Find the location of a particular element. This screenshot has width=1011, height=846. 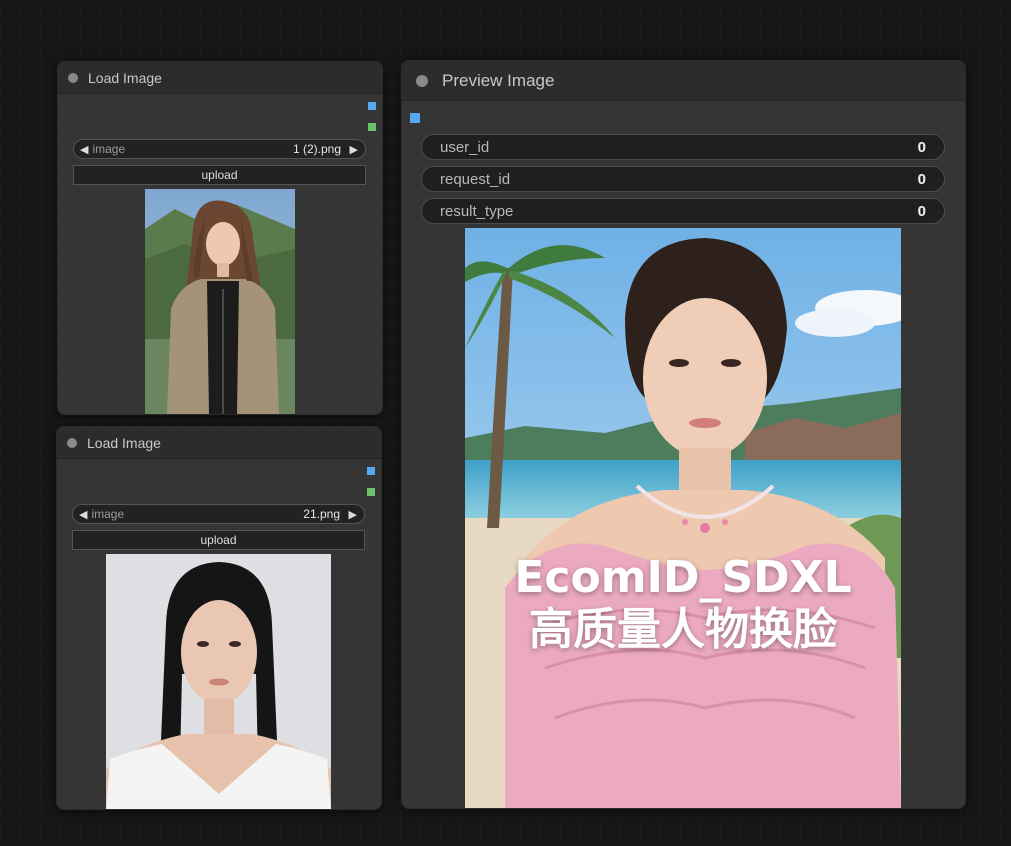

image-combo-widget: ◀ image 21.png ▶ is located at coordinates (218, 514).